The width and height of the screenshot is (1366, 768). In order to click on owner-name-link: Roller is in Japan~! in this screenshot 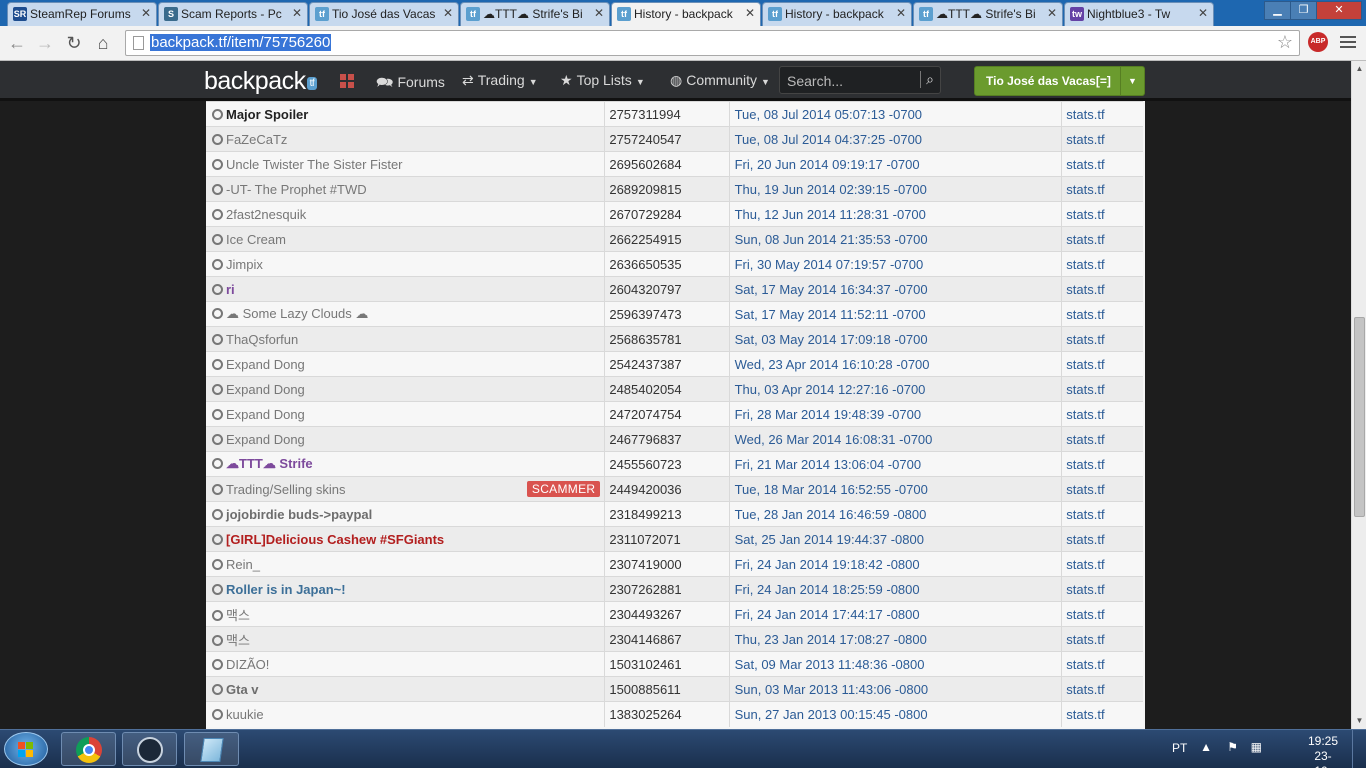, I will do `click(286, 589)`.